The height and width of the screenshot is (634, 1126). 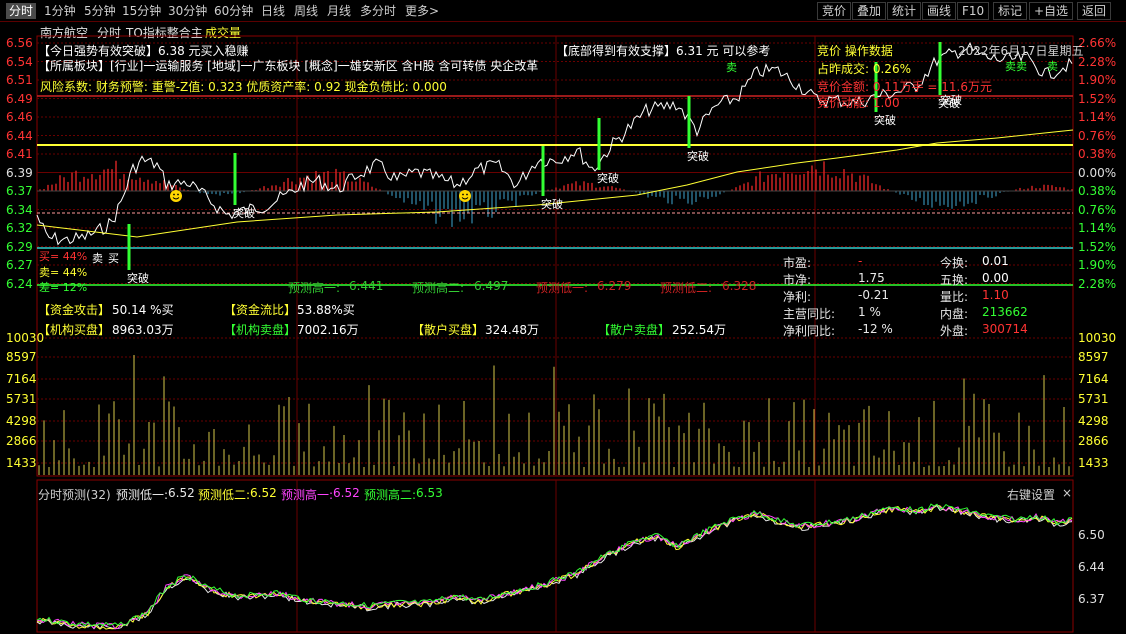 What do you see at coordinates (995, 278) in the screenshot?
I see `stat-value: 0.00` at bounding box center [995, 278].